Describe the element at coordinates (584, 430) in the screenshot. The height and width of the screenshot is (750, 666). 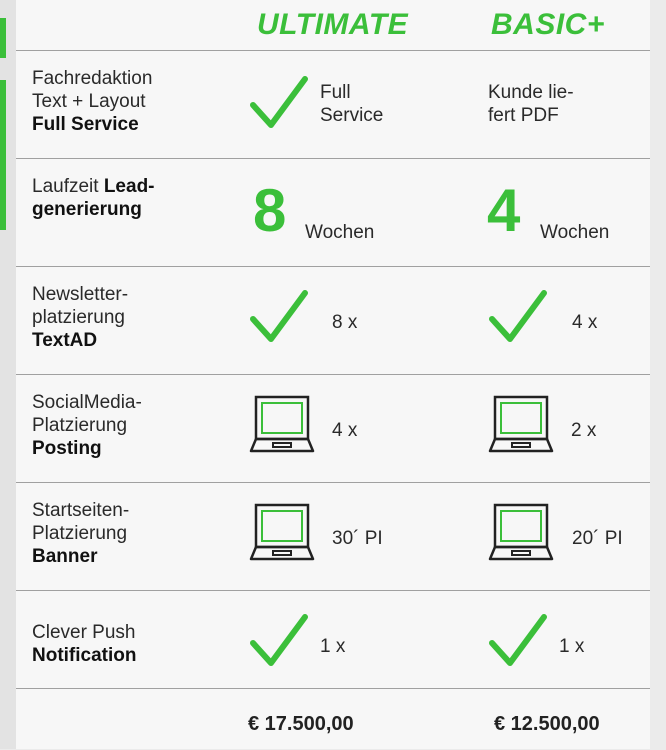
I see `basic-value: 2 x` at that location.